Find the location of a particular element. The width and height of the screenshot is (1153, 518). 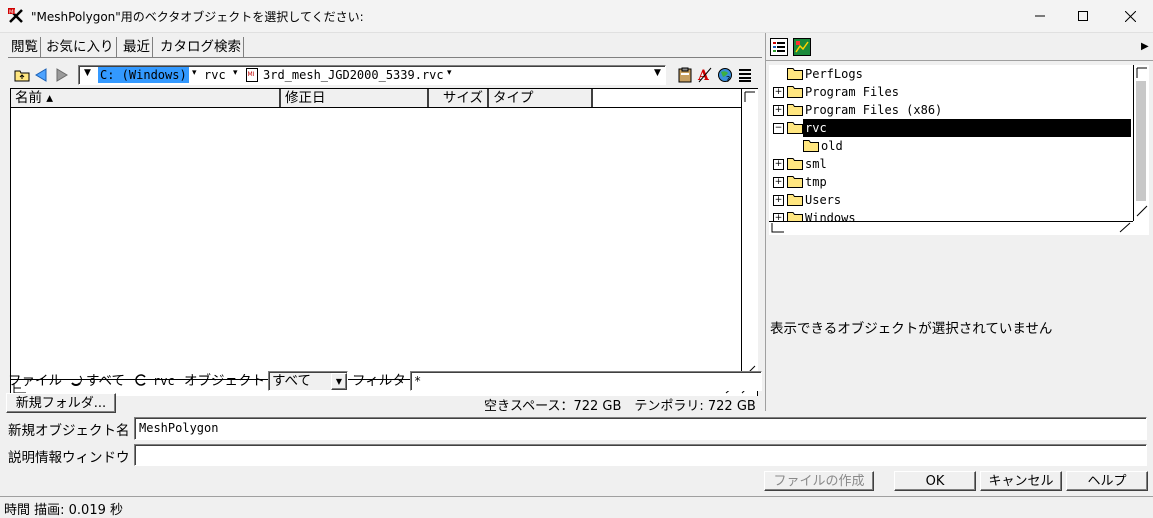

tree-item-label: tmp is located at coordinates (816, 182).